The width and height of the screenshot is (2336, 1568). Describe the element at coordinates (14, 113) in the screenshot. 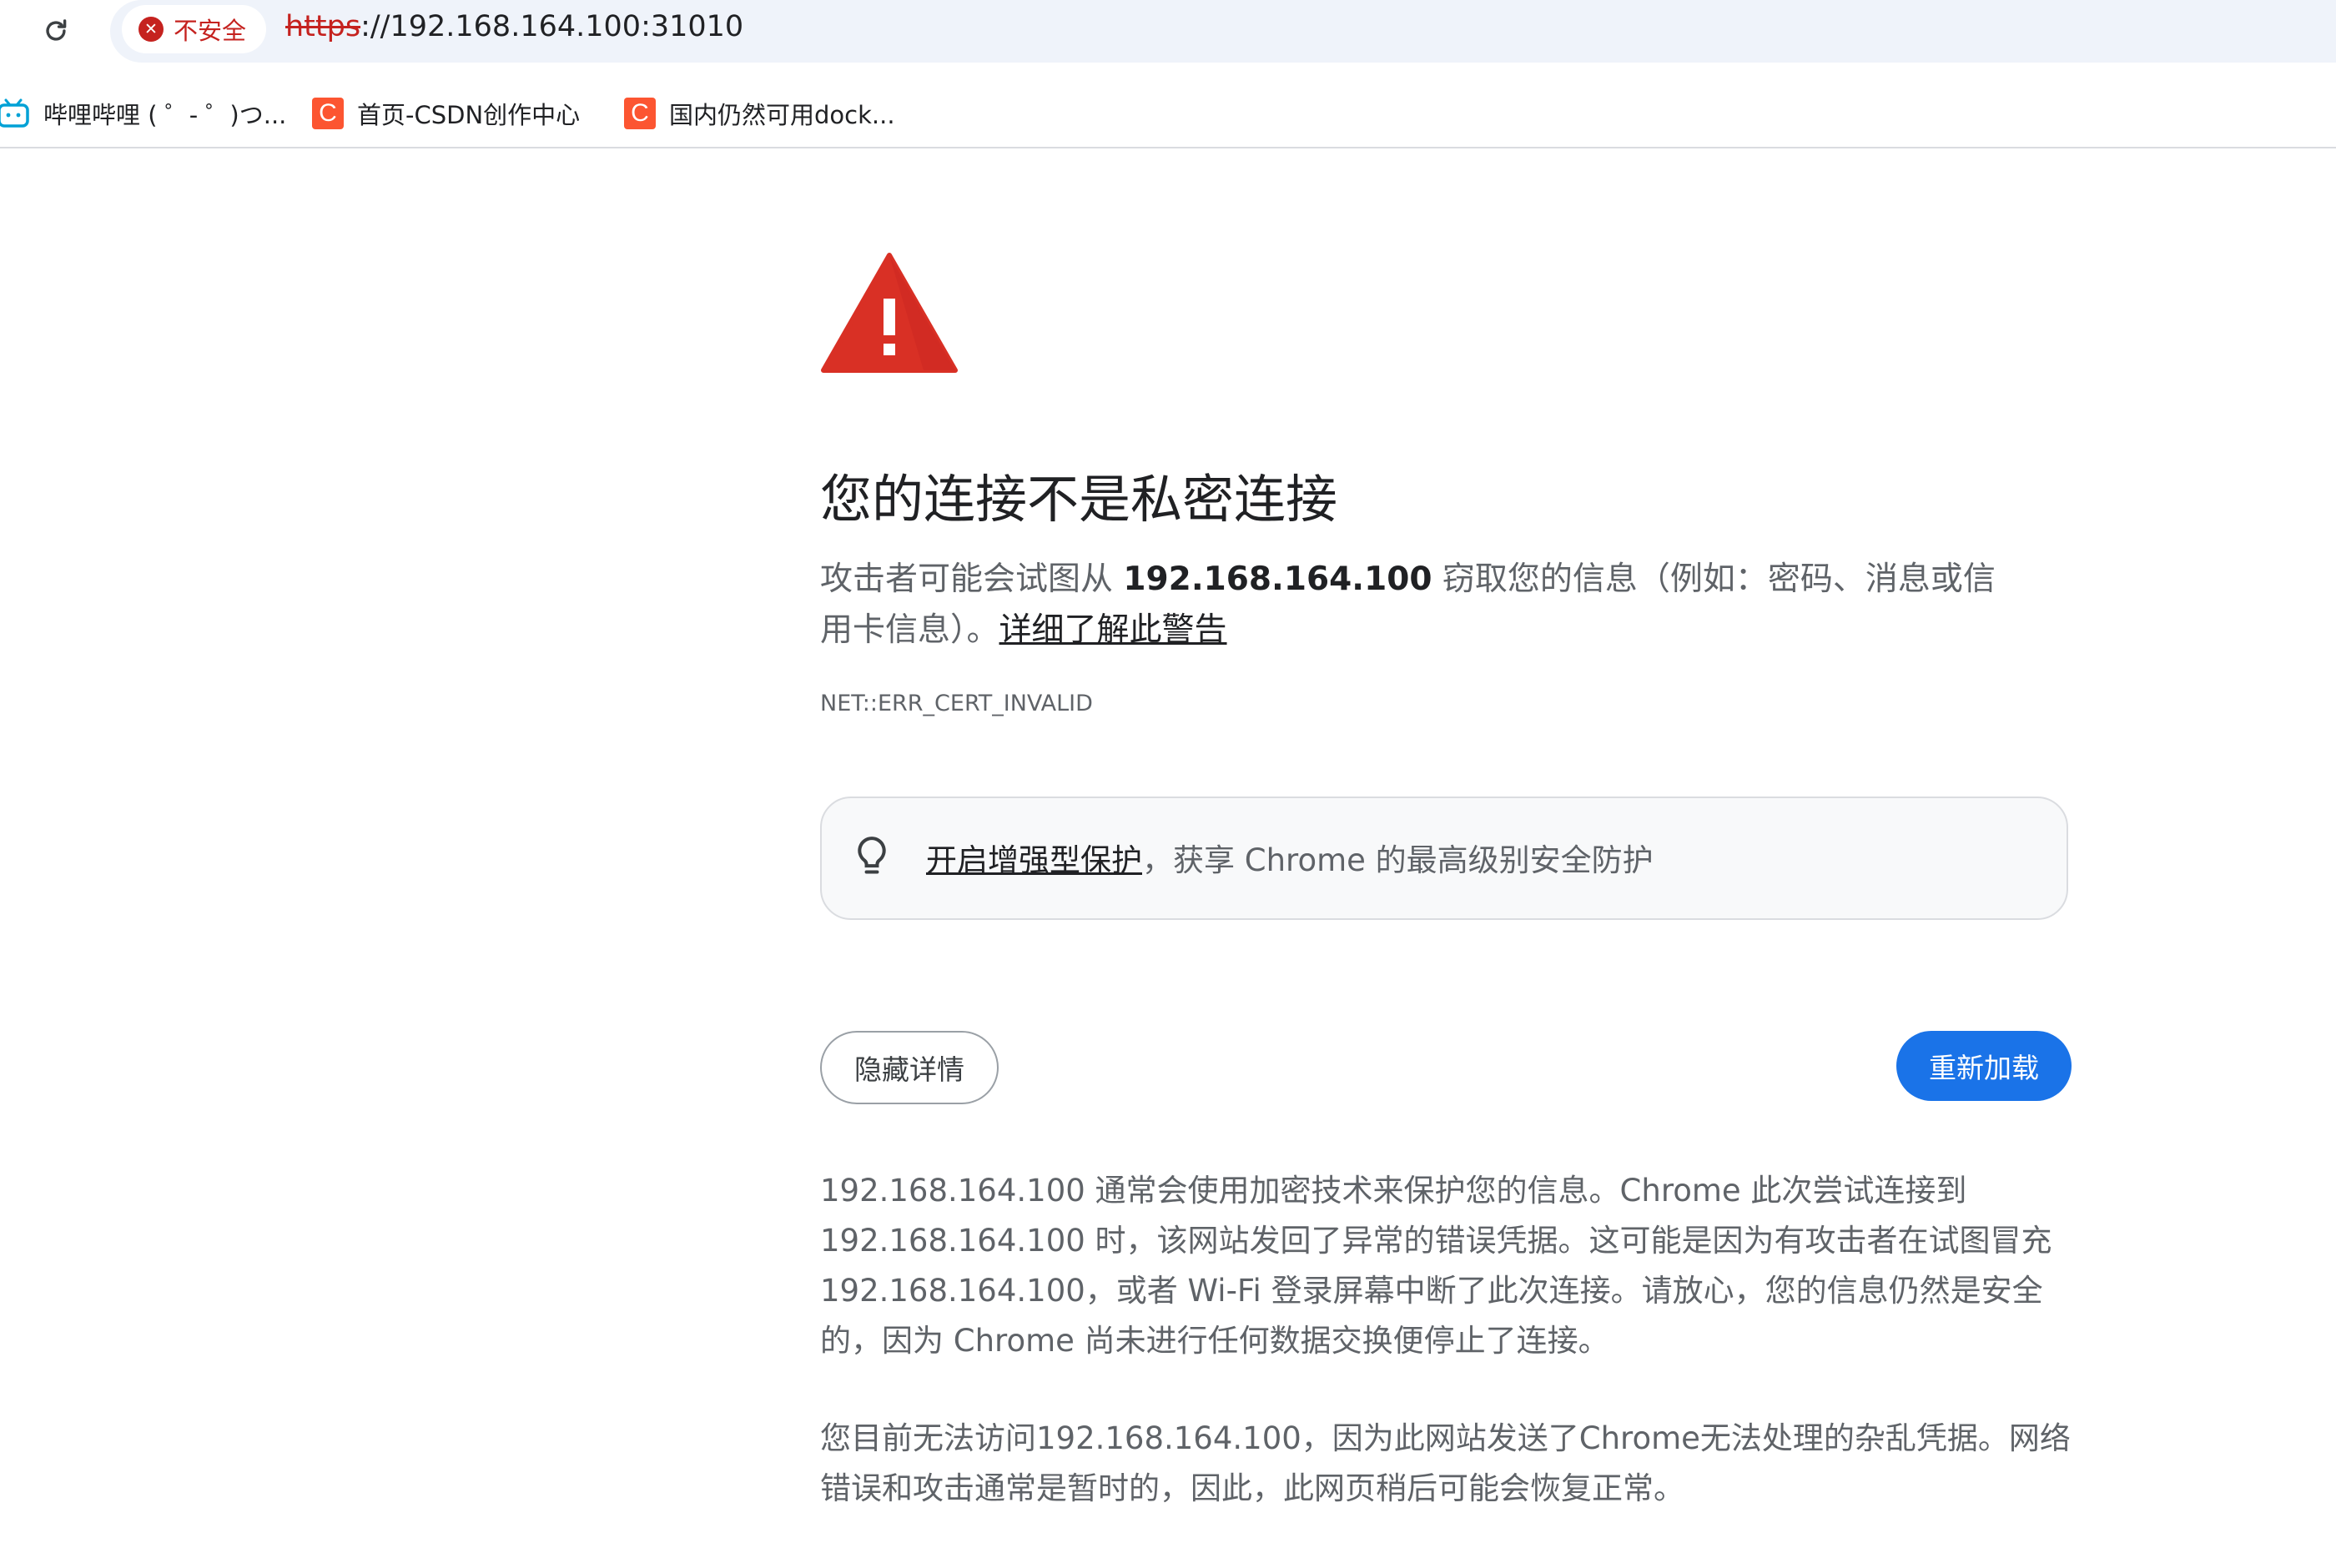

I see `bilibili-icon` at that location.